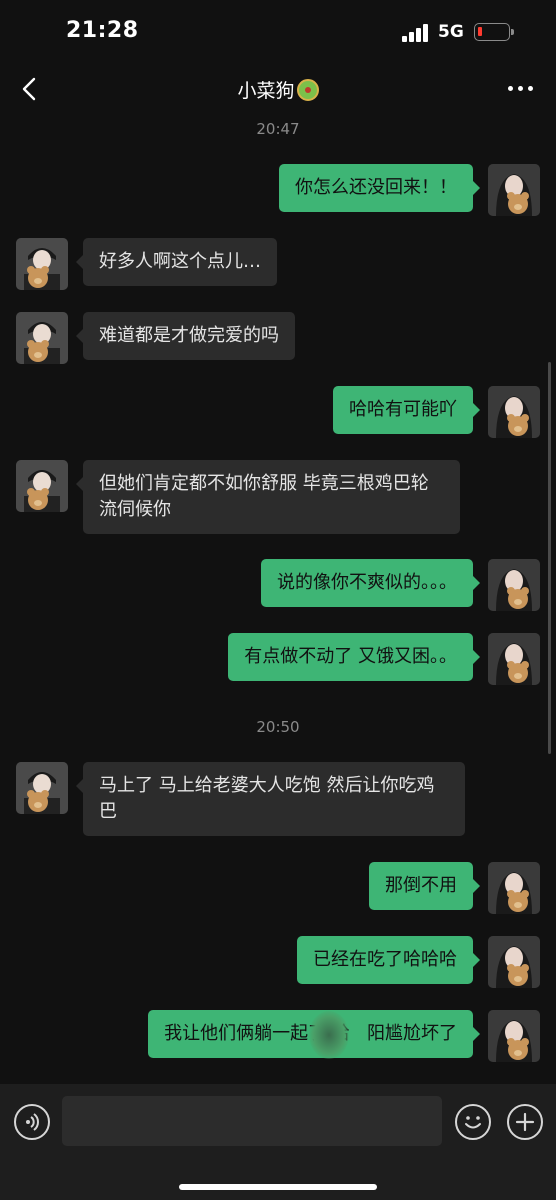 The height and width of the screenshot is (1200, 556). What do you see at coordinates (521, 90) in the screenshot?
I see `more-dots-icon` at bounding box center [521, 90].